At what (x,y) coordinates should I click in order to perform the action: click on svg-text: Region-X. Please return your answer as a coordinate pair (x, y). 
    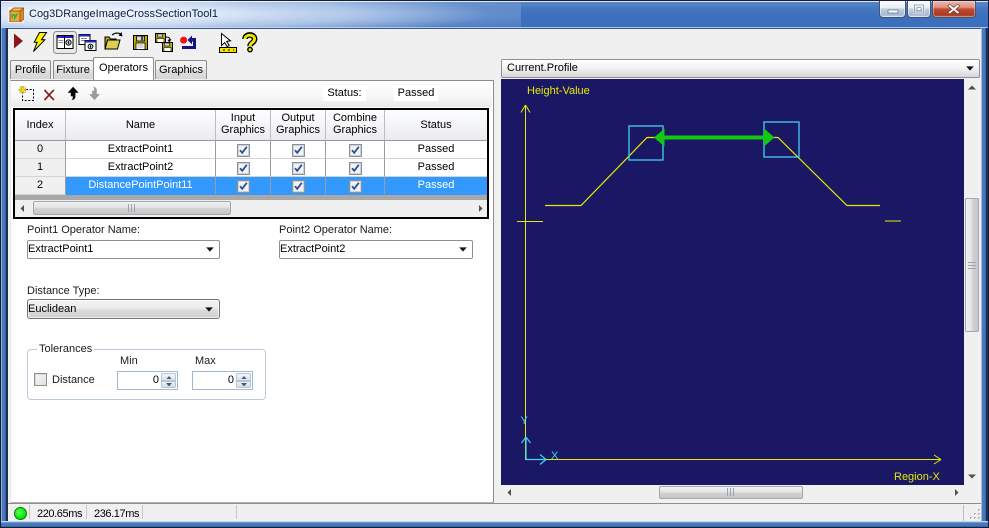
    Looking at the image, I should click on (917, 477).